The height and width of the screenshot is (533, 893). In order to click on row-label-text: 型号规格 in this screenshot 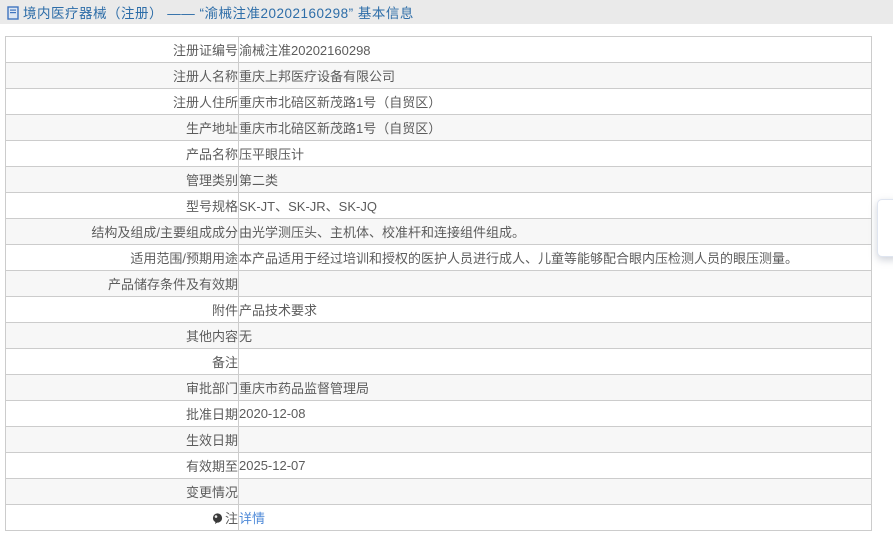, I will do `click(211, 206)`.